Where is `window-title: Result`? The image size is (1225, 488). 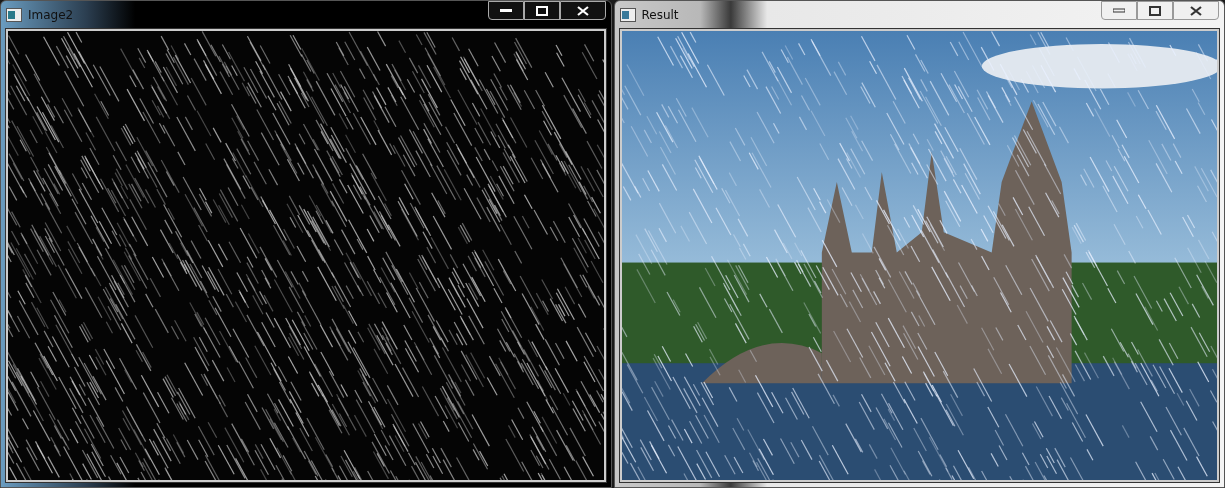
window-title: Result is located at coordinates (660, 15).